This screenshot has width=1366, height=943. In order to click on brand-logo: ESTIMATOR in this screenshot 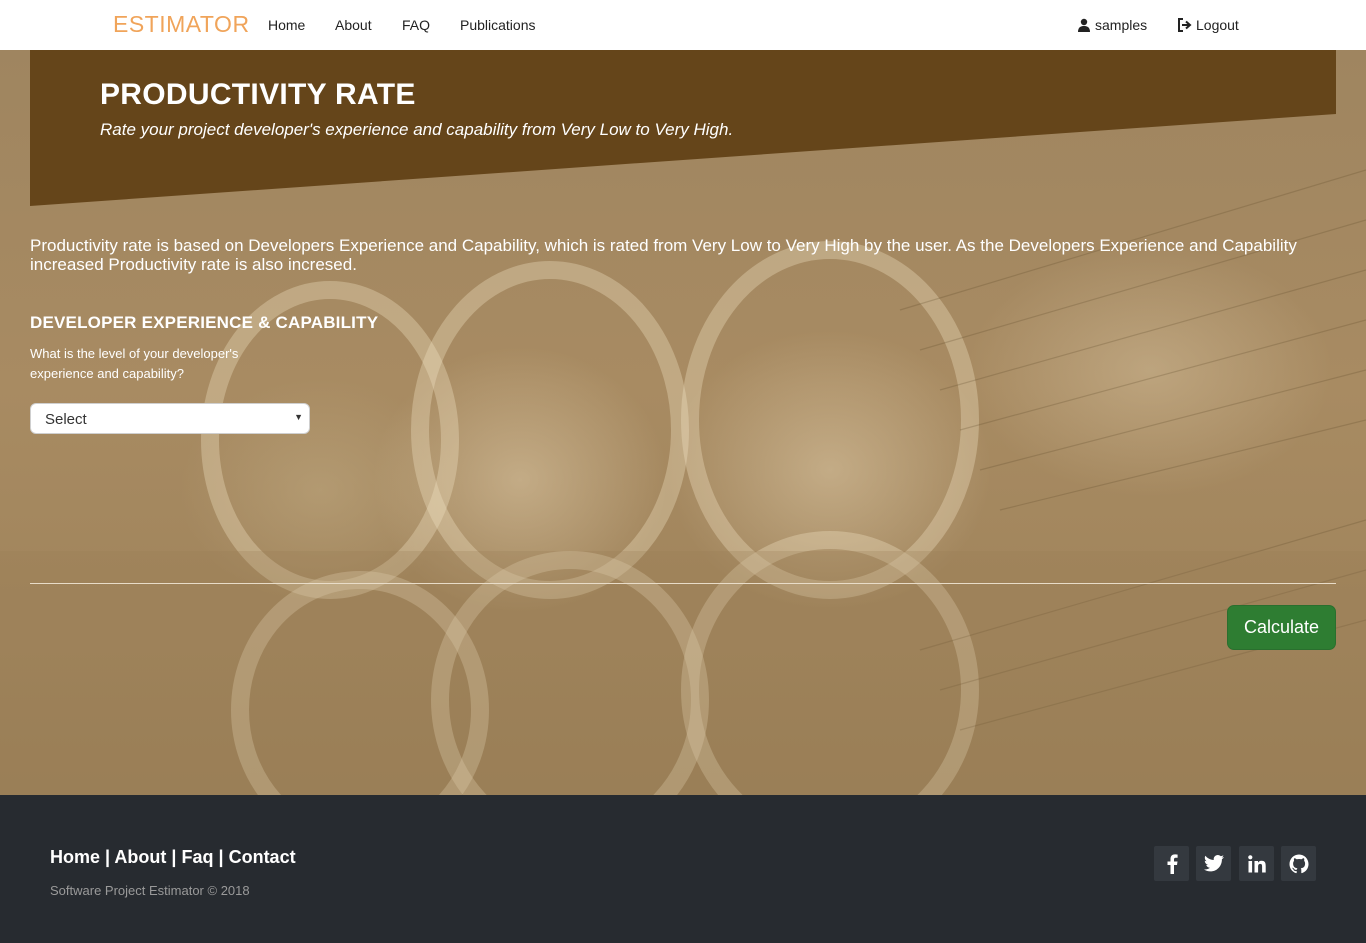, I will do `click(181, 24)`.